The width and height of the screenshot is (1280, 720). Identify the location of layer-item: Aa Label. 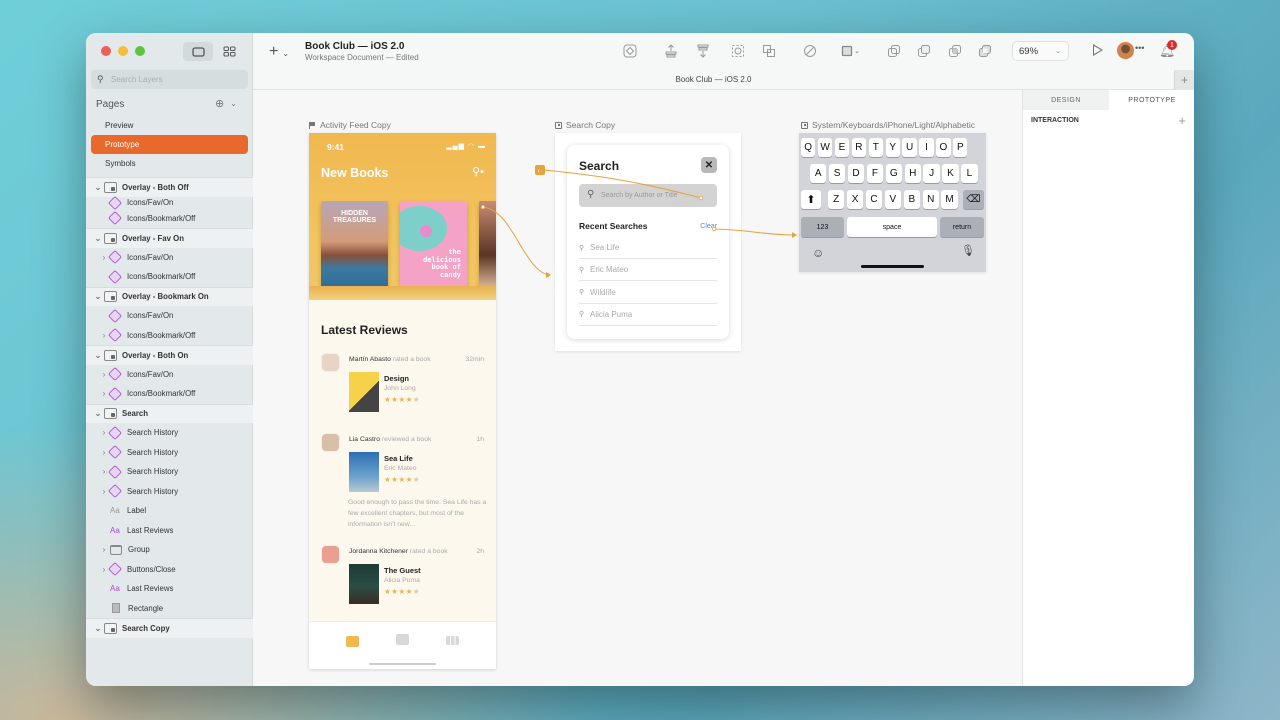
(169, 511).